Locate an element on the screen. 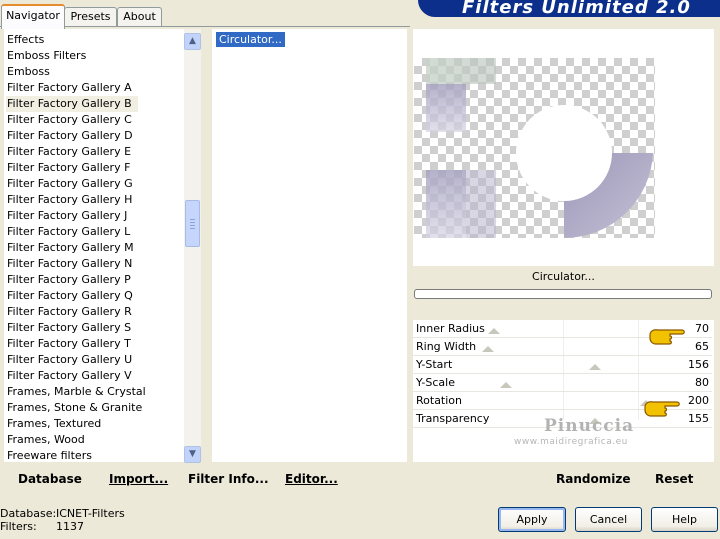 The width and height of the screenshot is (720, 539). status-database-label: Database: is located at coordinates (28, 513).